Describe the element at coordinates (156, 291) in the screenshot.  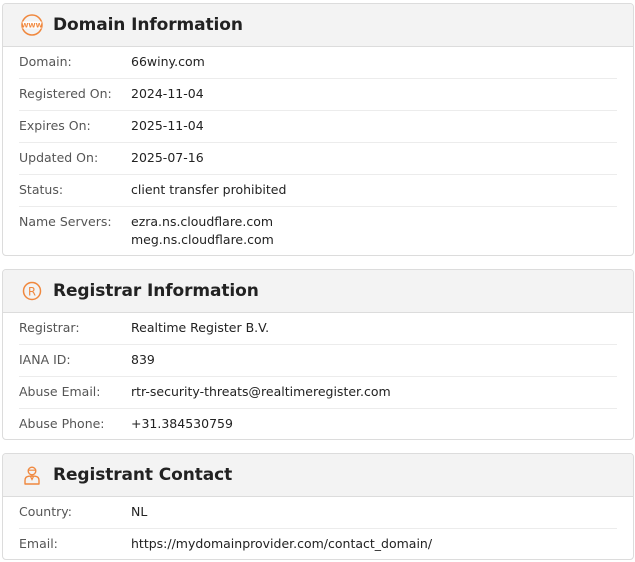
I see `registrar-information-title: Registrar Information` at that location.